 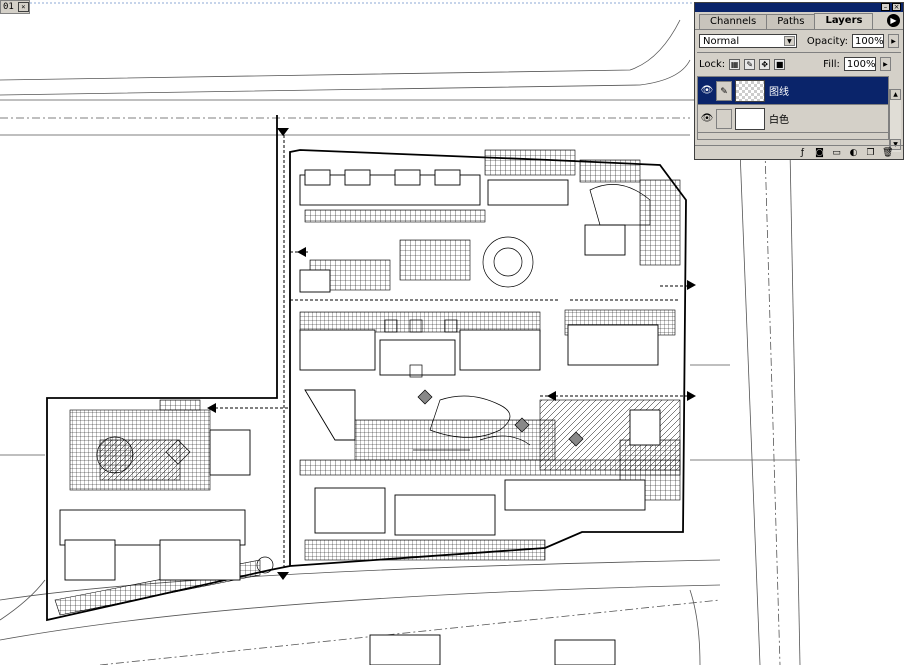 I want to click on trash-icon: 🗑, so click(x=887, y=153).